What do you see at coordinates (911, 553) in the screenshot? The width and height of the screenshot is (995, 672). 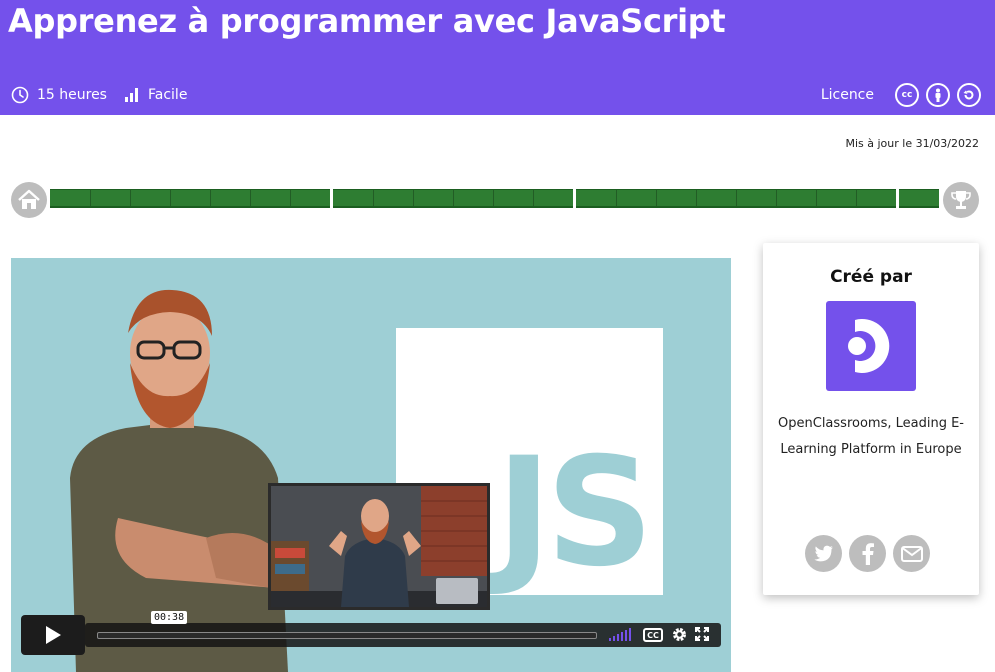 I see `mail-icon` at bounding box center [911, 553].